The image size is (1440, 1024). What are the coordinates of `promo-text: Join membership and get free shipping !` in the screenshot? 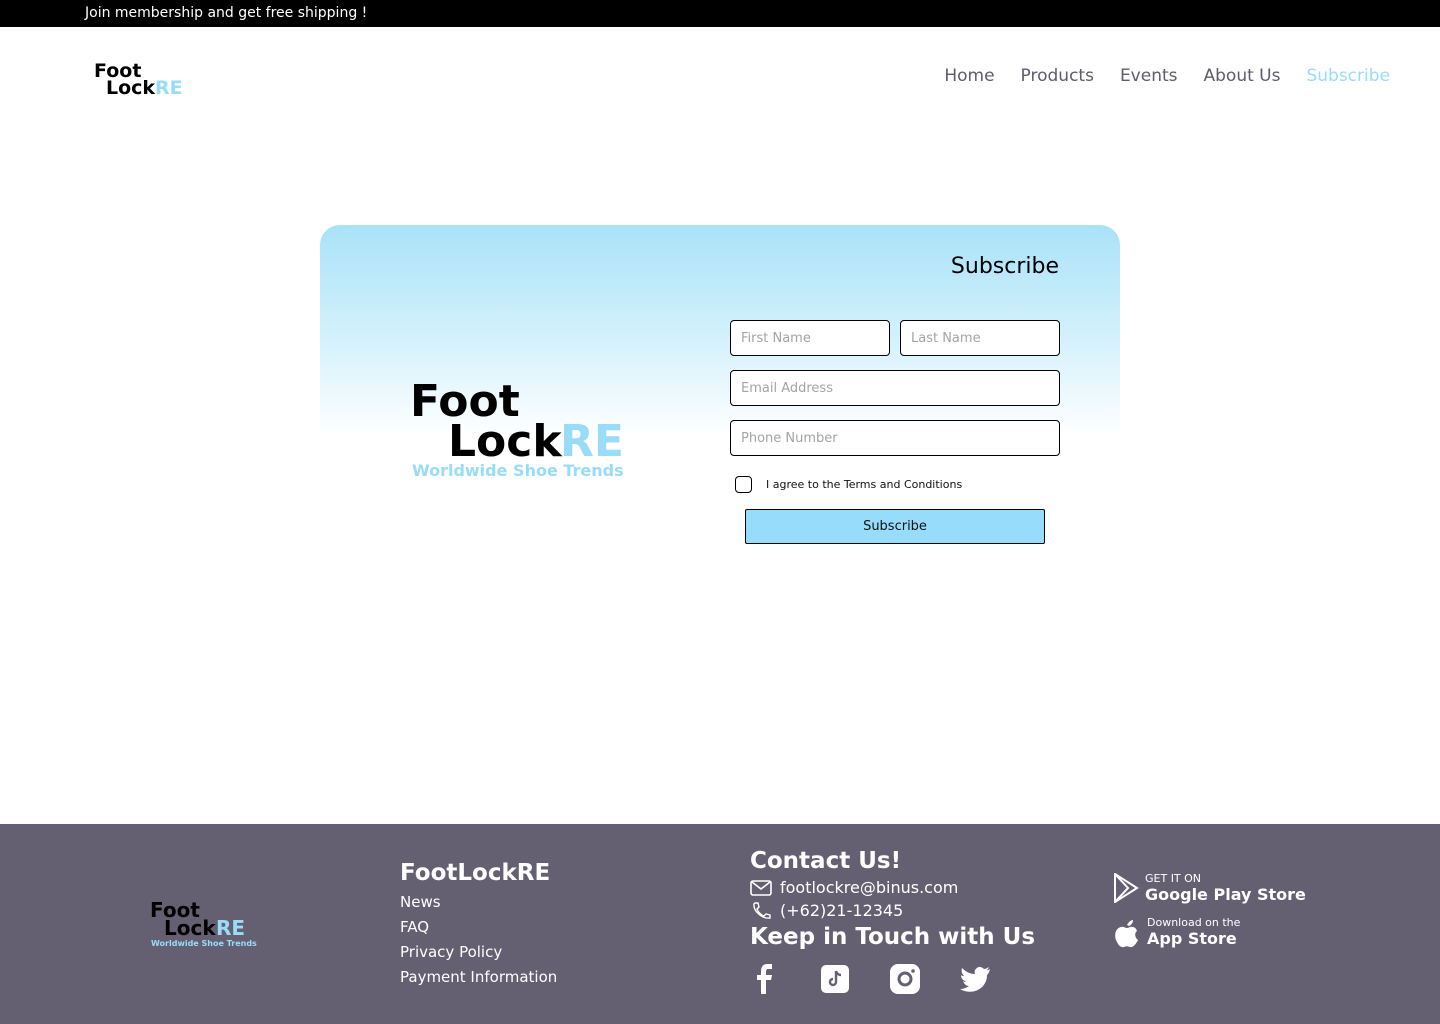 It's located at (226, 13).